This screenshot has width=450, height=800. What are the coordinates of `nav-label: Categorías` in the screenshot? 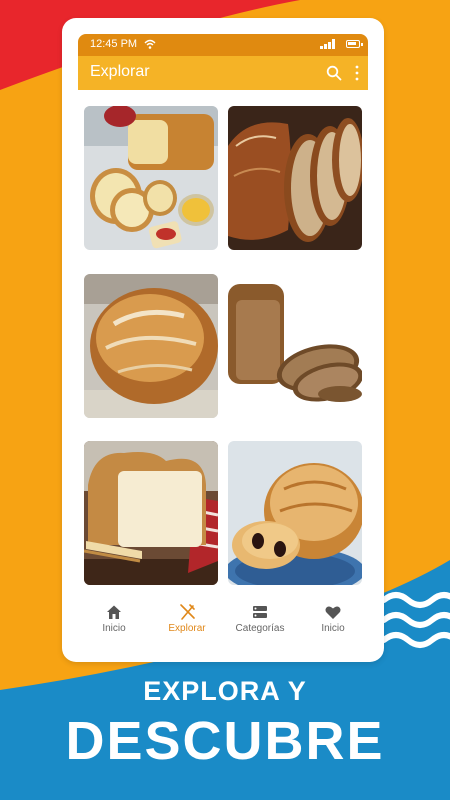 It's located at (260, 628).